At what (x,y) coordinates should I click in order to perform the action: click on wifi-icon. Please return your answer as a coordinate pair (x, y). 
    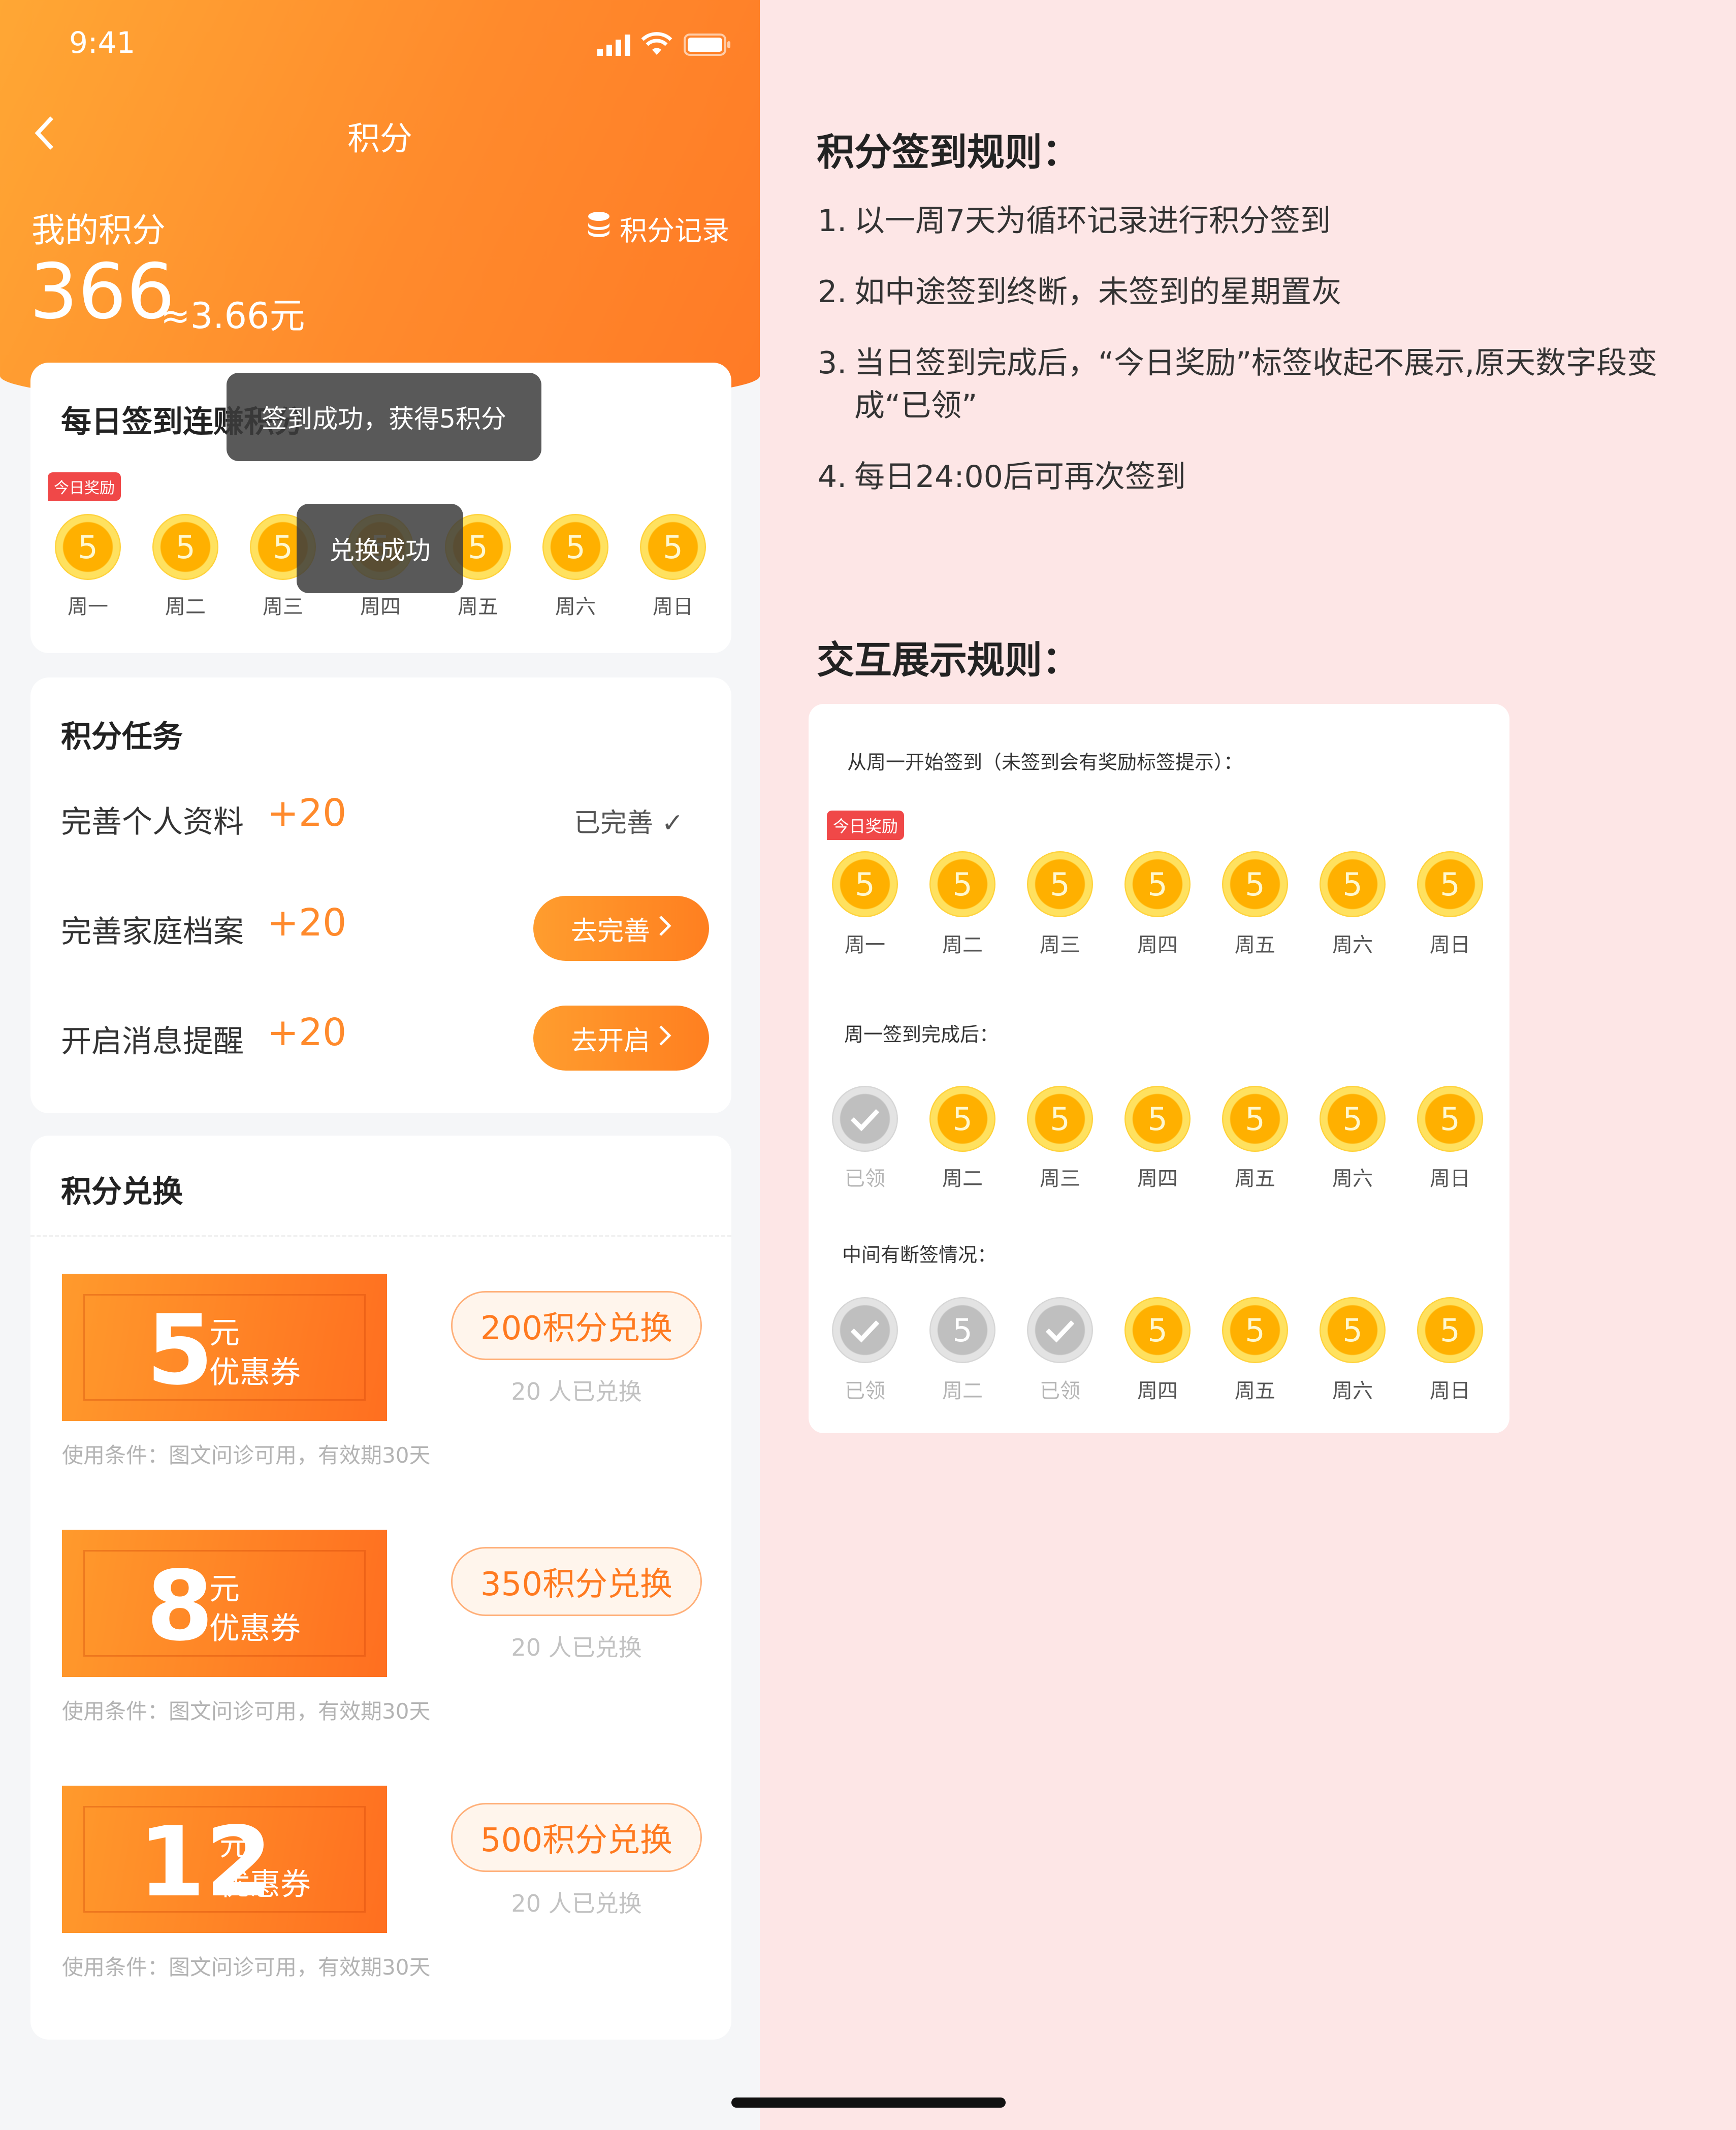
    Looking at the image, I should click on (656, 43).